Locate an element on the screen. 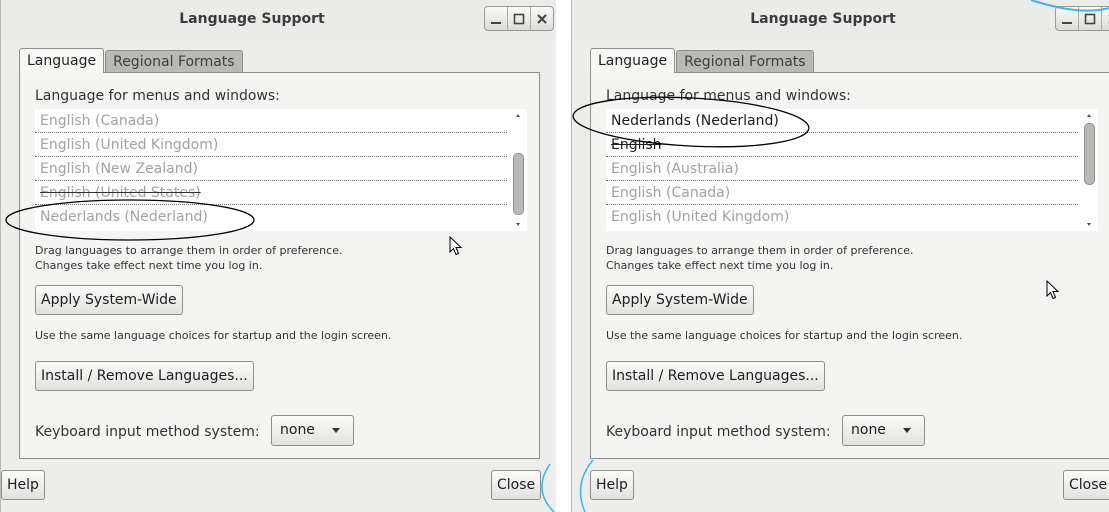 The height and width of the screenshot is (512, 1109). list-item: English is located at coordinates (842, 145).